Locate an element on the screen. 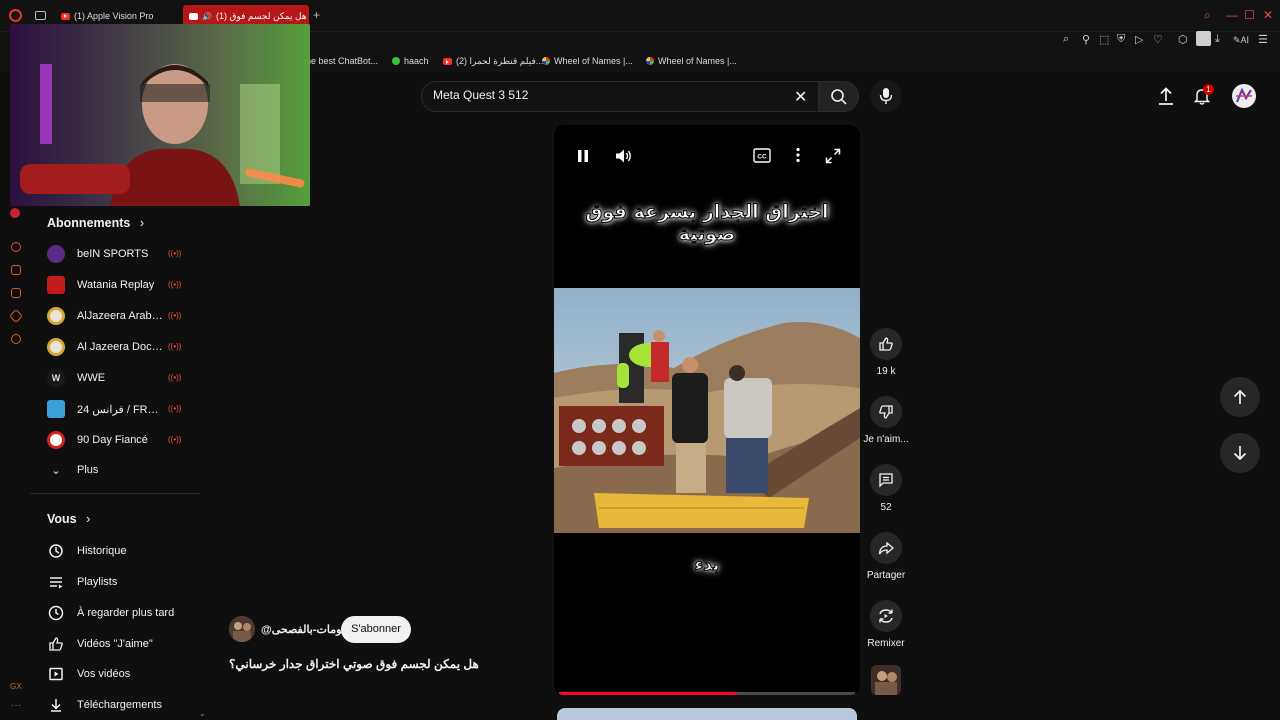  heart-icon: ♡ is located at coordinates (1158, 39).